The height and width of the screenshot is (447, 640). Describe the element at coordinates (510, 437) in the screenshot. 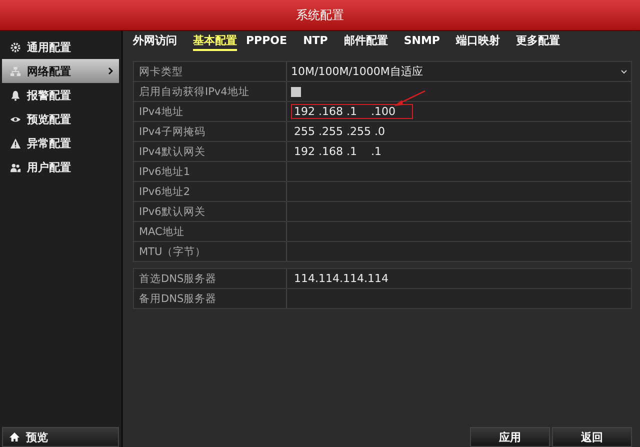

I see `action-button: 应用` at that location.